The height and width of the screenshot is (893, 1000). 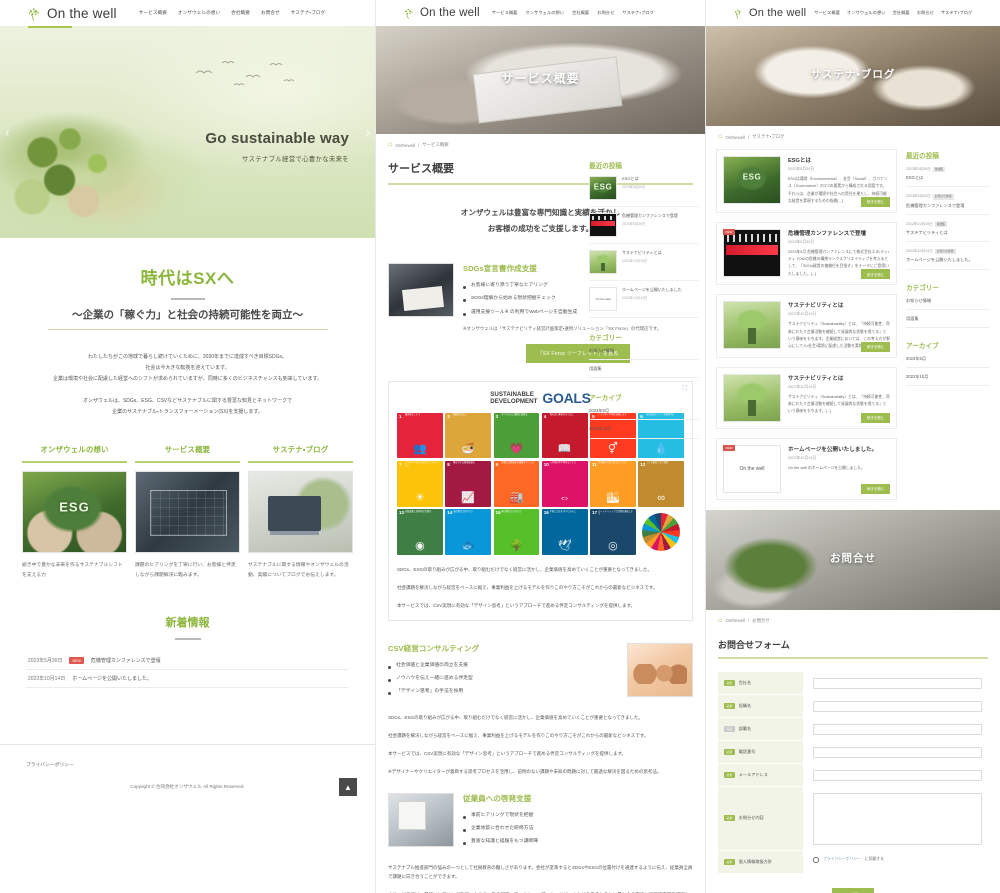 I want to click on recent-post-item: 2022年10月19日 用語集 サステナビリティとは, so click(x=948, y=229).